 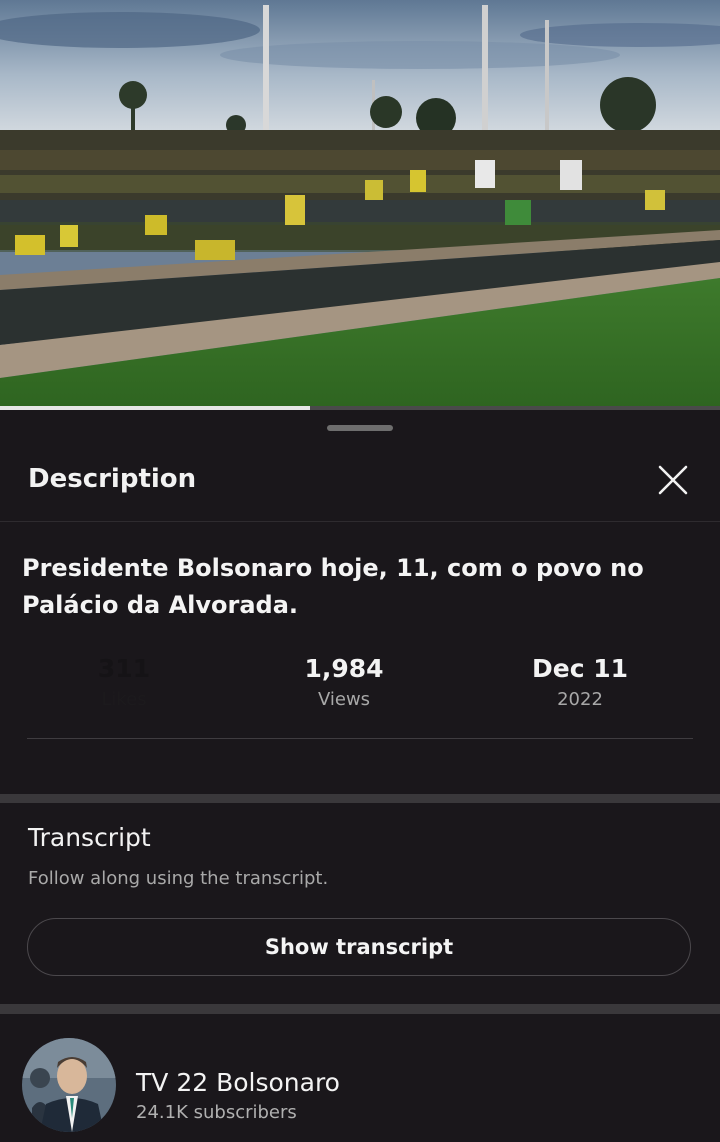 I want to click on description-header: Description, so click(x=360, y=466).